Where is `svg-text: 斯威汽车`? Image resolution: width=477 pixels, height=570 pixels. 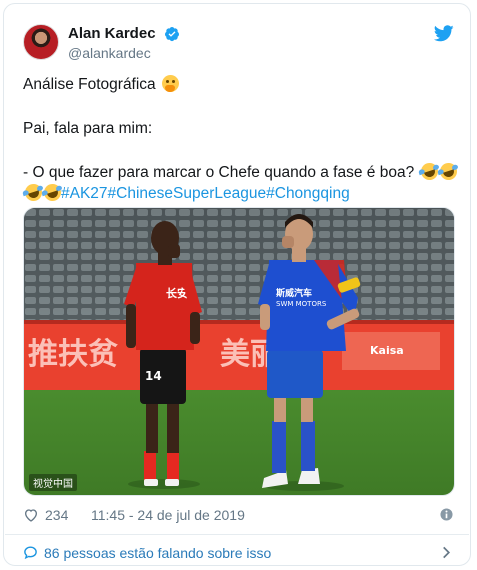 svg-text: 斯威汽车 is located at coordinates (294, 293).